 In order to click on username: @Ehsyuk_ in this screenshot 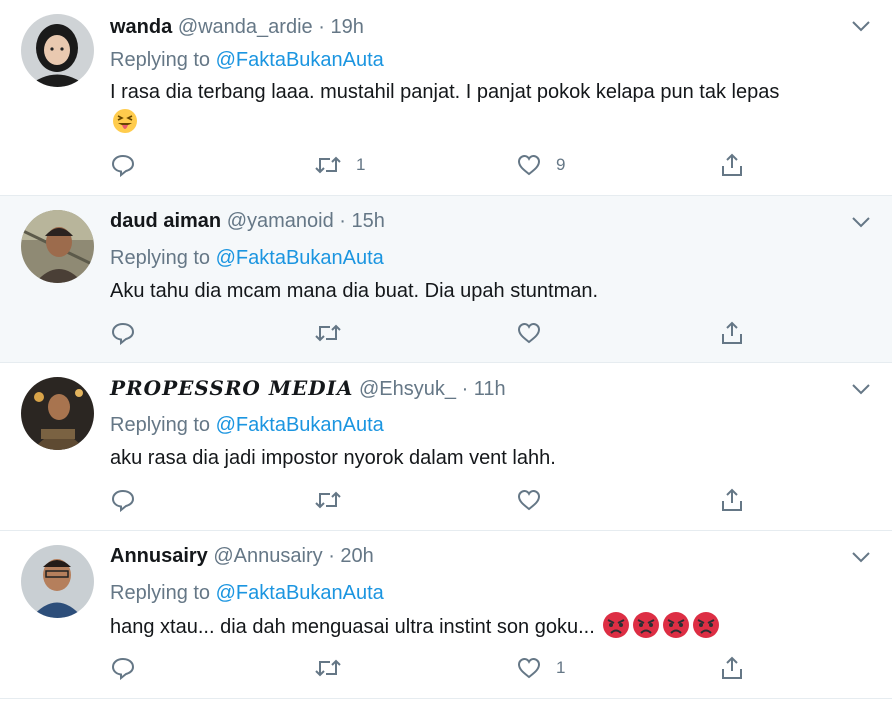, I will do `click(407, 389)`.